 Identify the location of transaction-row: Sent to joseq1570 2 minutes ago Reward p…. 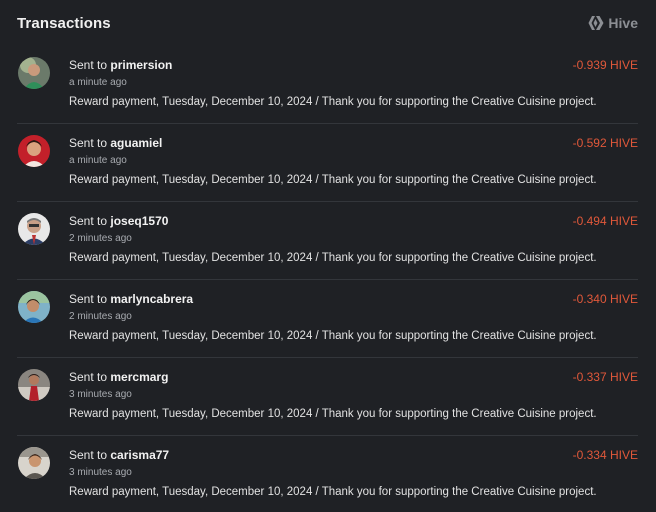
(327, 241).